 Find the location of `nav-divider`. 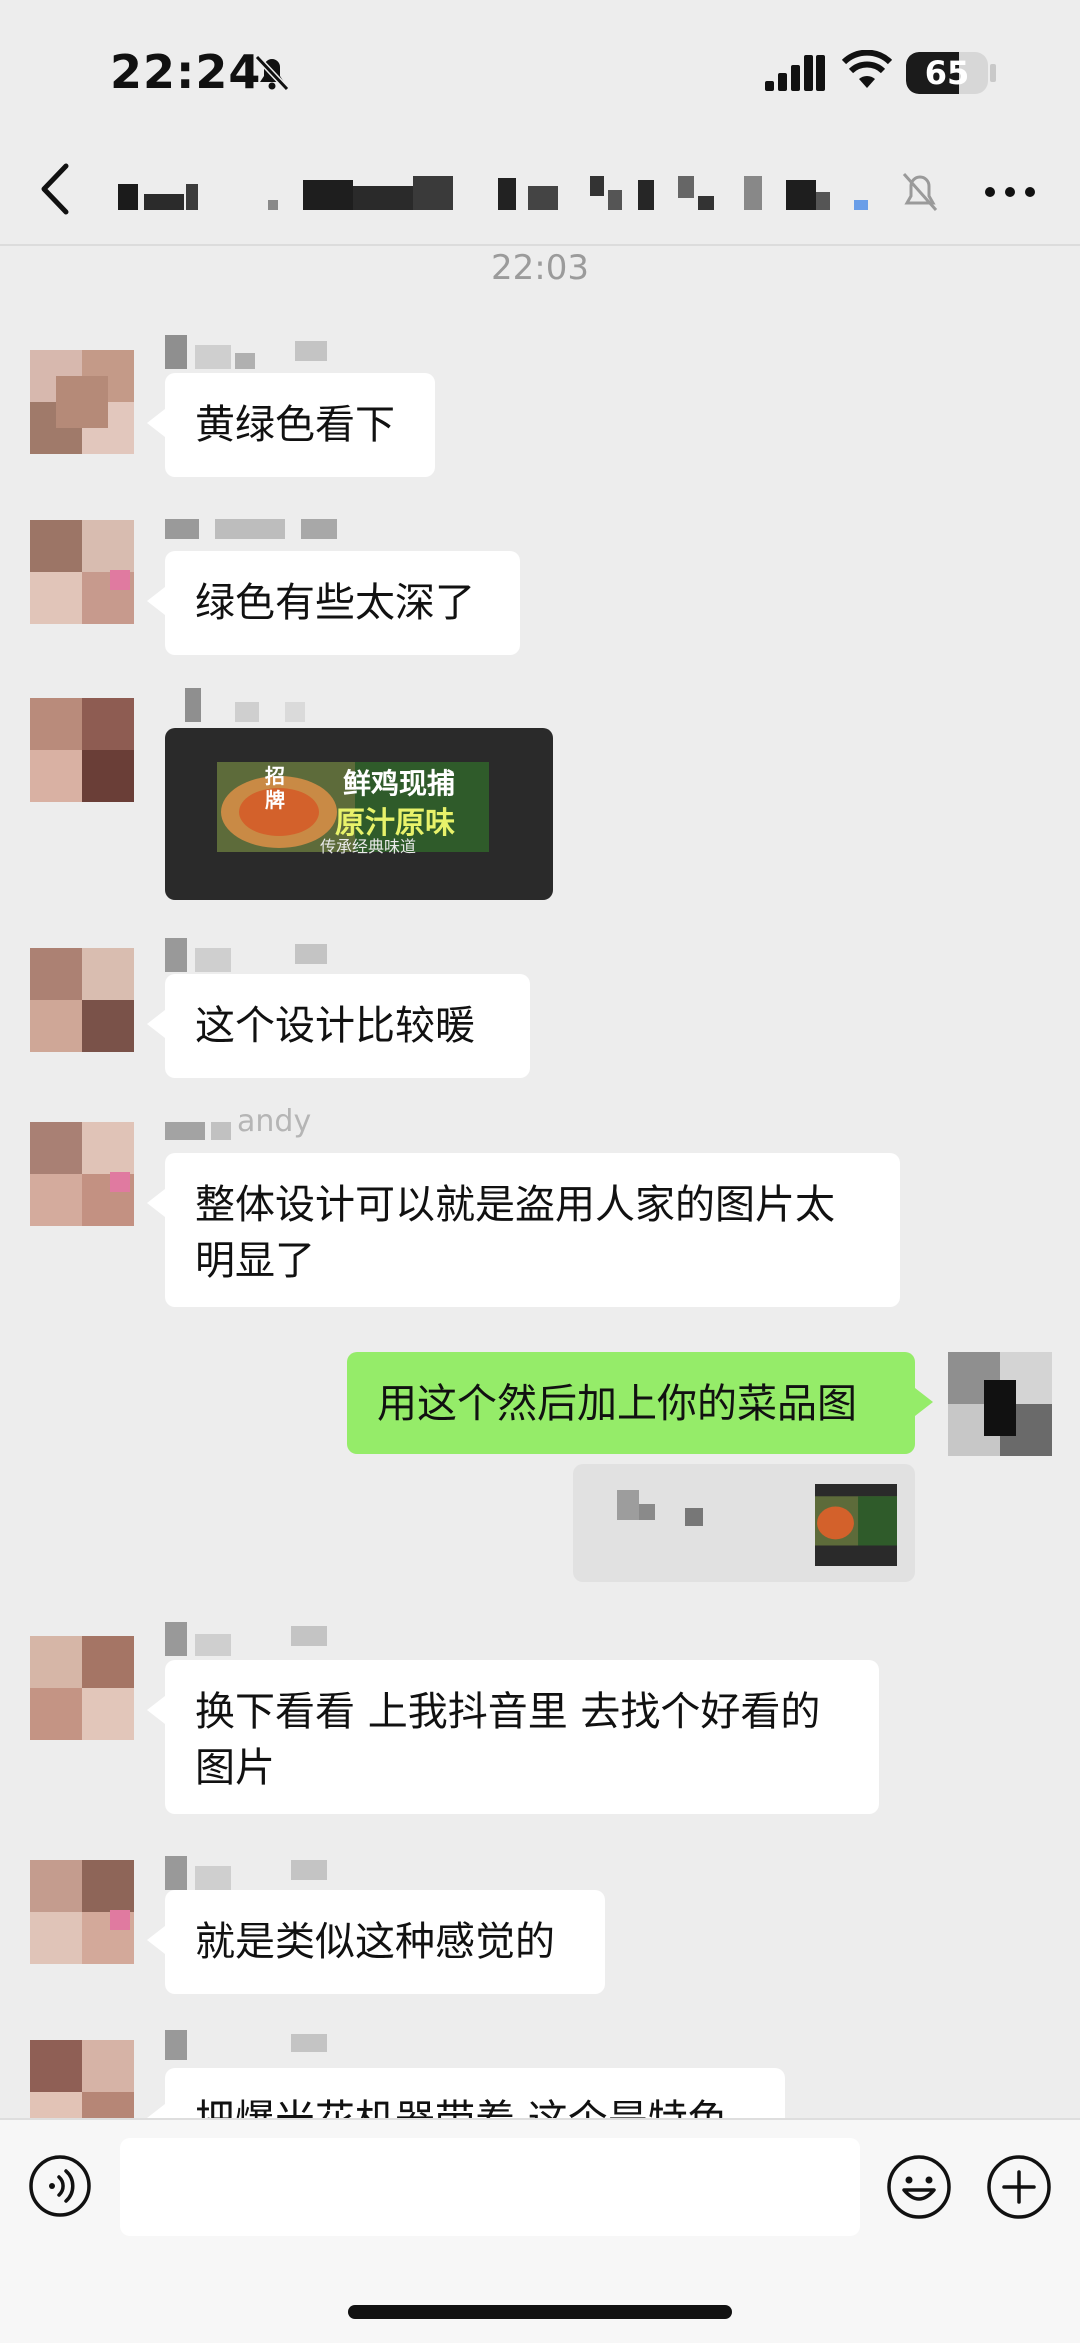

nav-divider is located at coordinates (540, 245).